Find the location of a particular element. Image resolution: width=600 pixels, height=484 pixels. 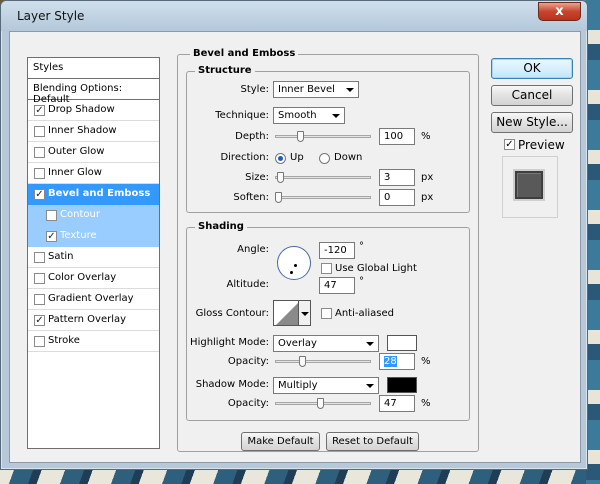

direction-up-radio is located at coordinates (280, 158).